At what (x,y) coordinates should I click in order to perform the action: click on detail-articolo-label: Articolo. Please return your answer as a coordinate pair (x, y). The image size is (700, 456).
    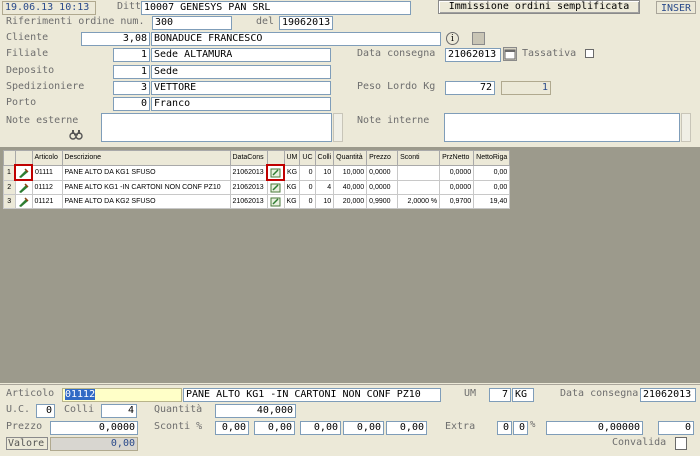
    Looking at the image, I should click on (30, 393).